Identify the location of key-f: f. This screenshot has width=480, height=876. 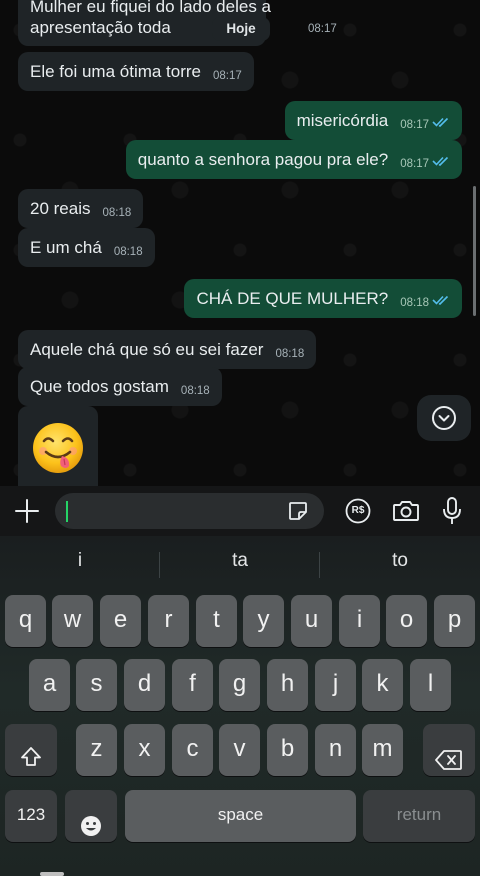
(192, 685).